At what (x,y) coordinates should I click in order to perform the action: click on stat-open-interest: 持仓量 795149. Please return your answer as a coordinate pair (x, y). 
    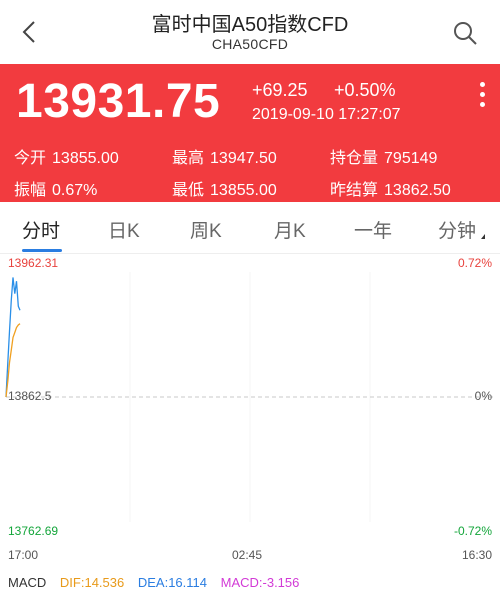
    Looking at the image, I should click on (383, 156).